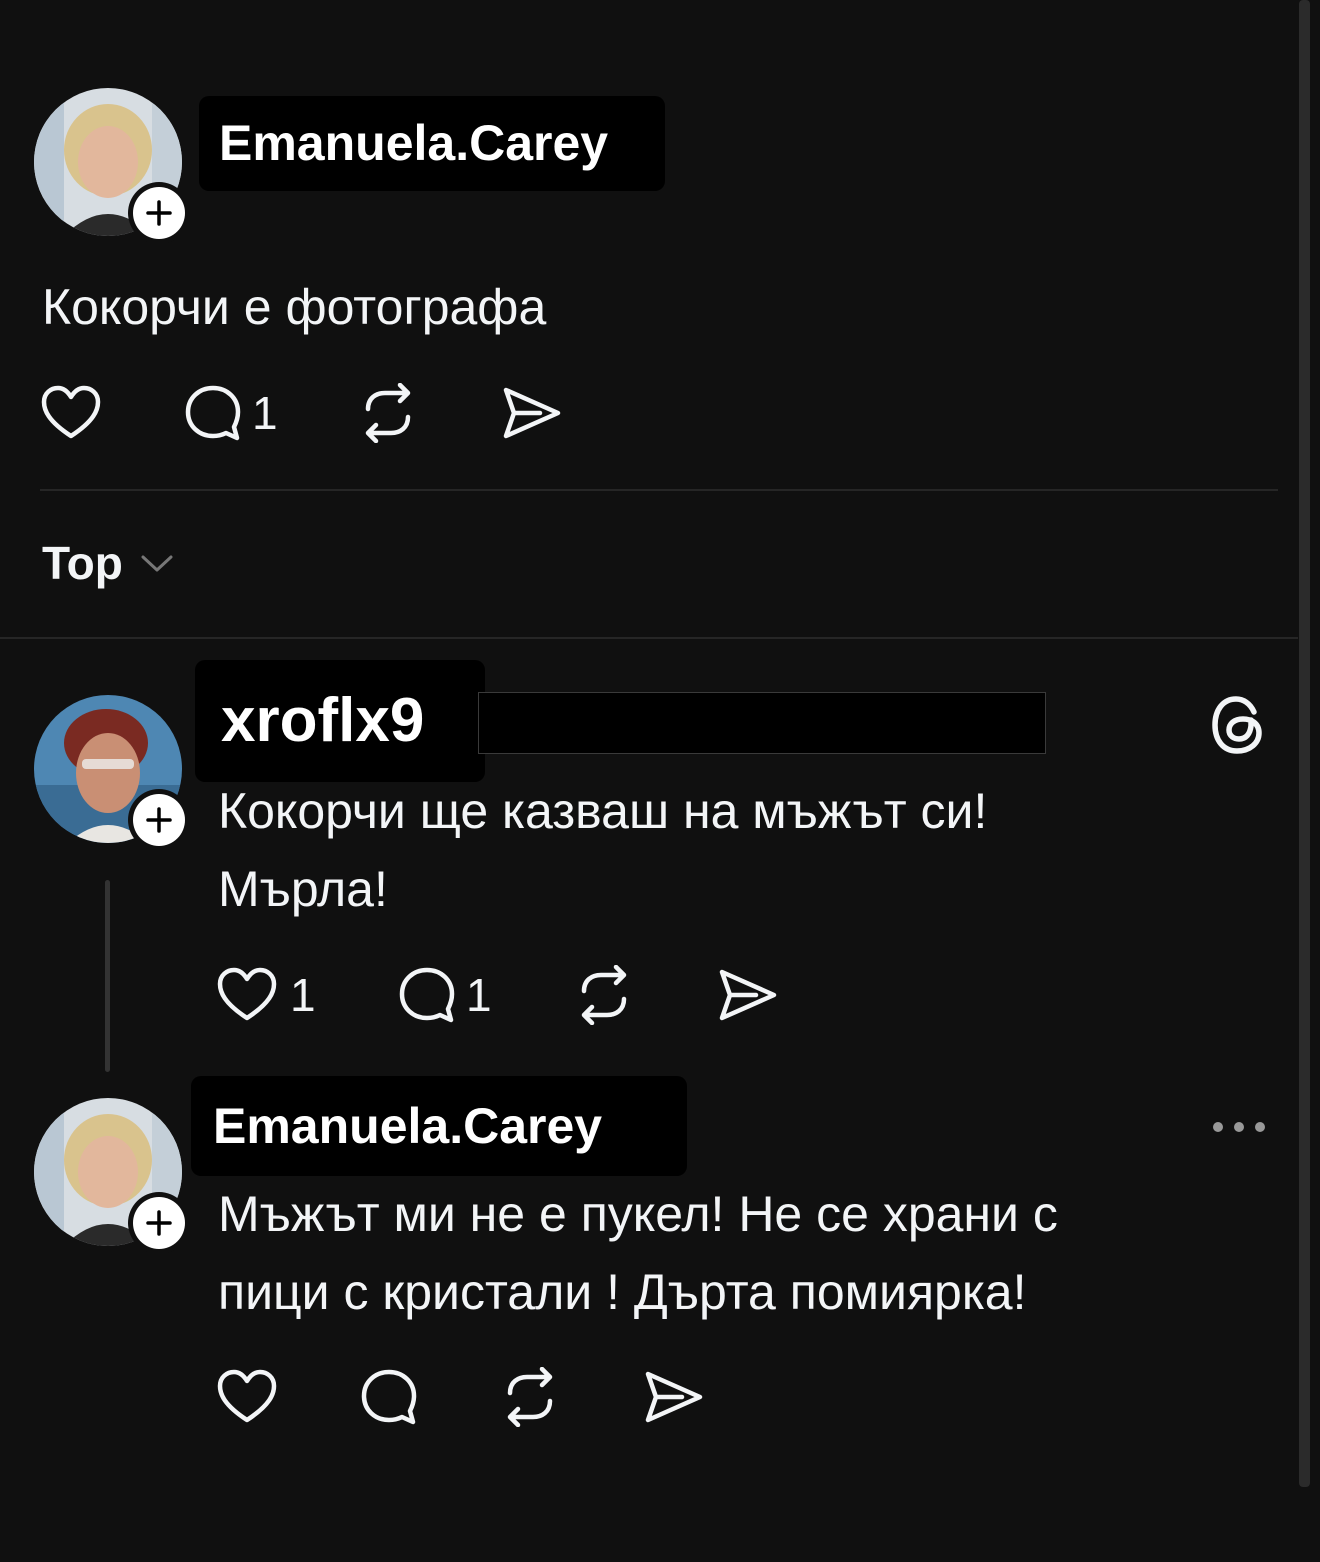 The height and width of the screenshot is (1562, 1320). I want to click on threads-logo-icon, so click(1237, 725).